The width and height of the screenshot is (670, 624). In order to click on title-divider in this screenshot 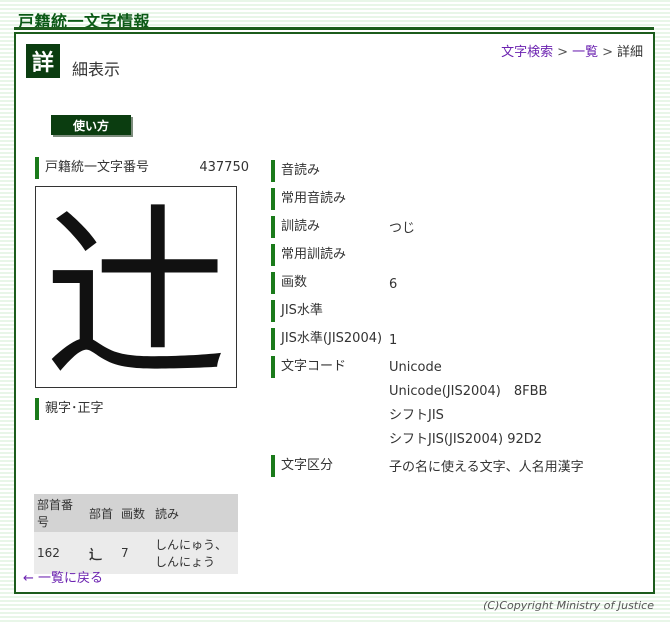, I will do `click(334, 28)`.